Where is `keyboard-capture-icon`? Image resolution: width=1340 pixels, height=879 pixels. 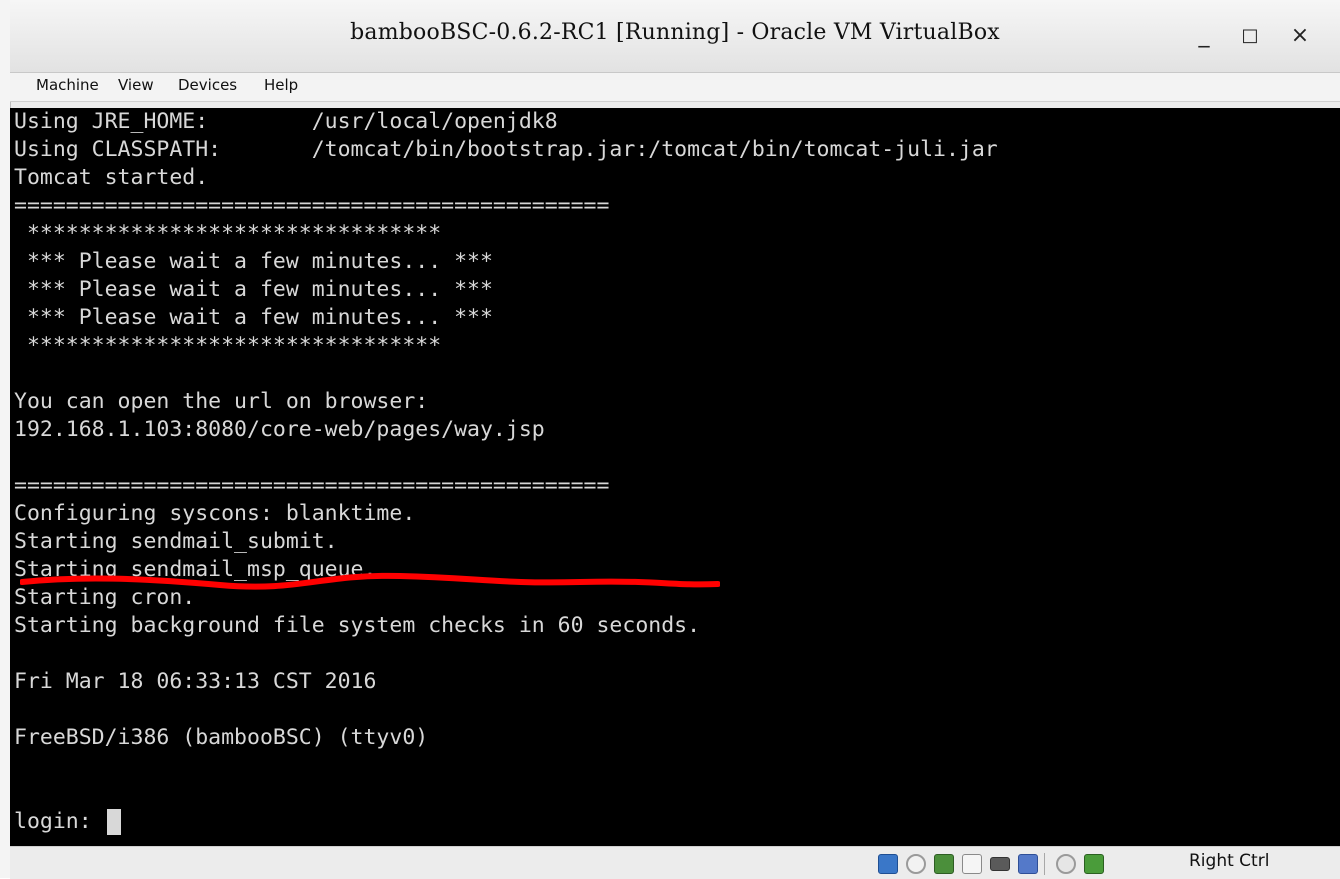
keyboard-capture-icon is located at coordinates (1094, 864).